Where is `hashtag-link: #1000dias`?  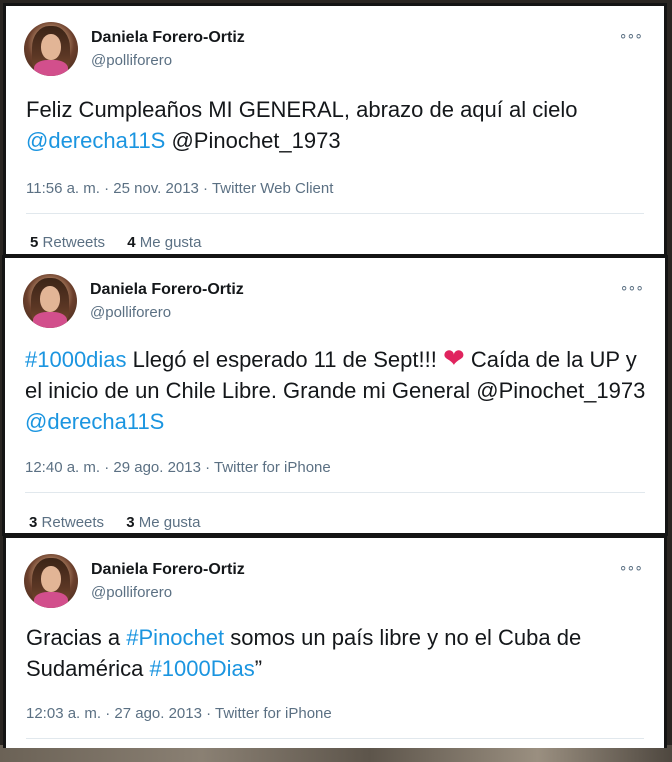 hashtag-link: #1000dias is located at coordinates (76, 359).